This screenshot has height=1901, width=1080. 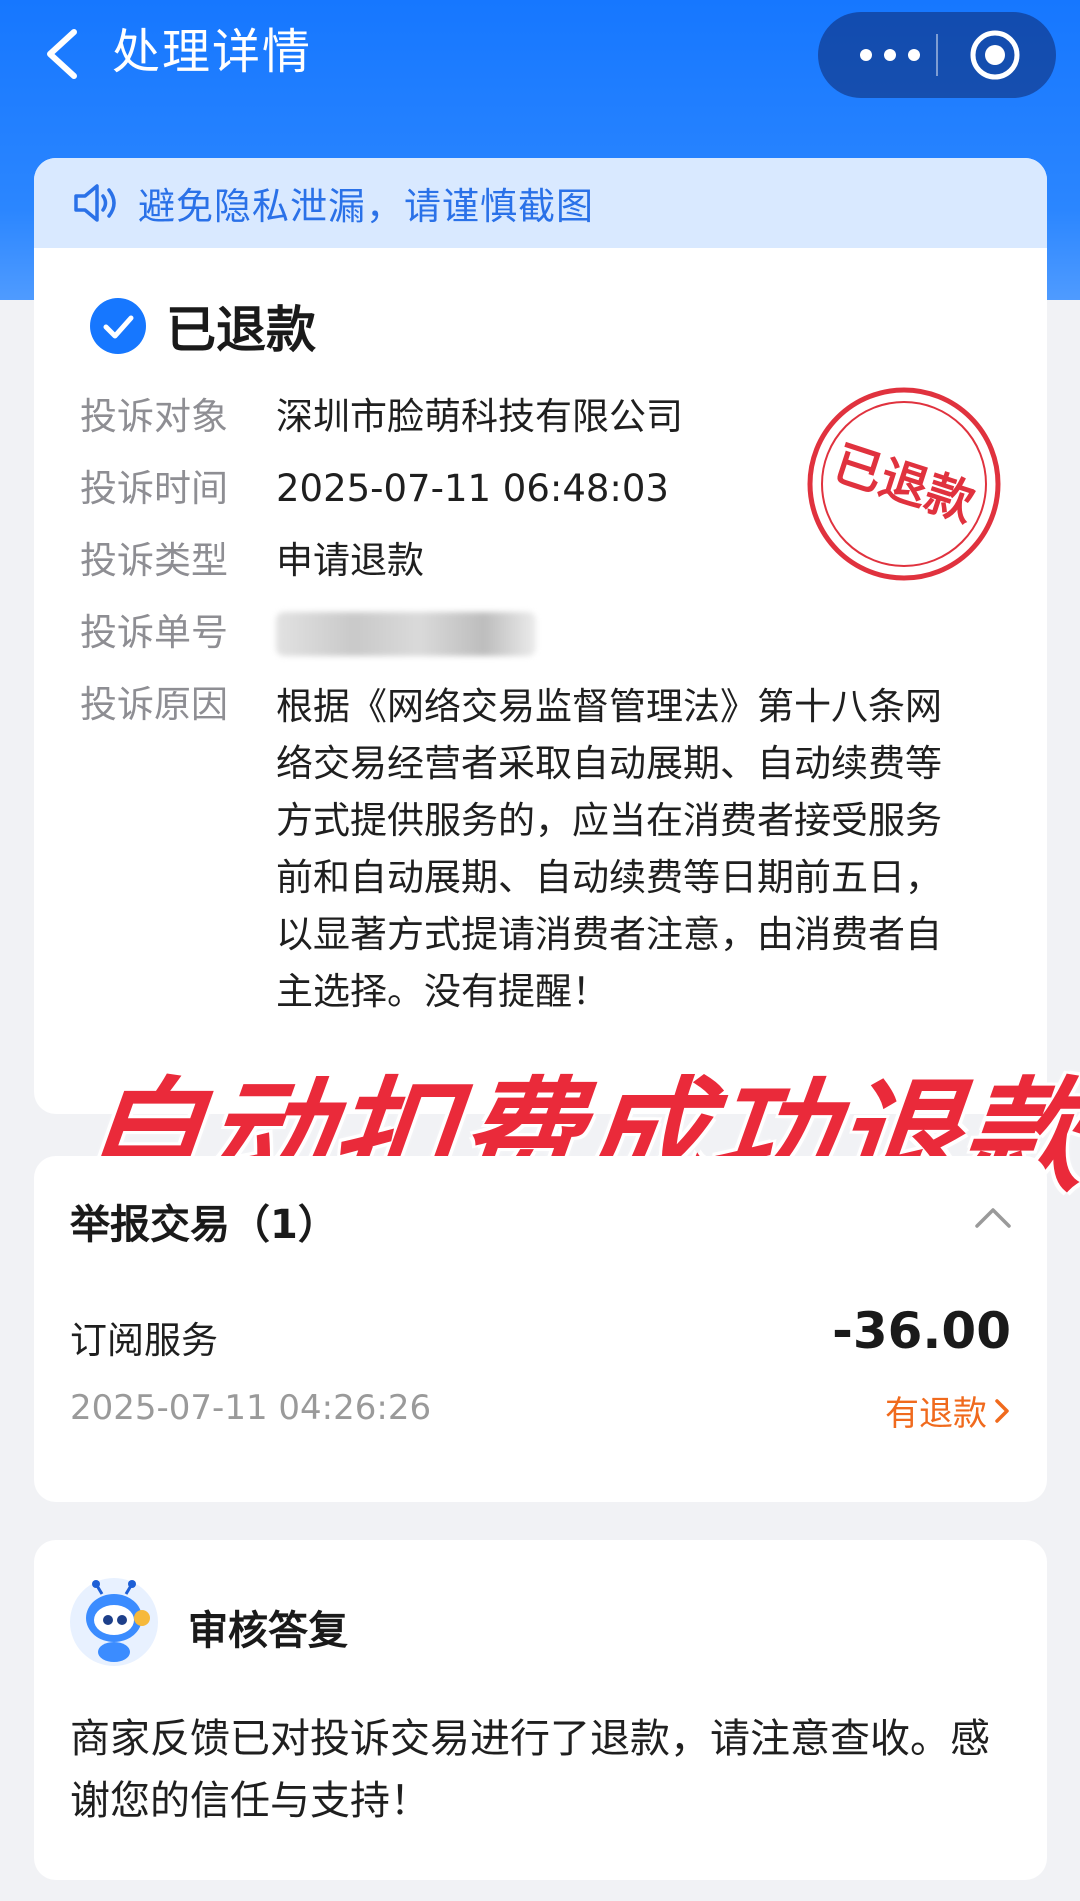 I want to click on privacy-notice-banner: 避免隐私泄漏，请谨慎截图, so click(x=540, y=203).